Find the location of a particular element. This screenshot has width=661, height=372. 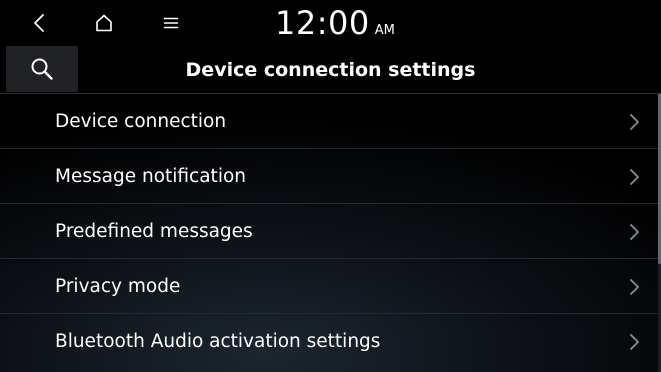

status-bar: 12:00 AM is located at coordinates (330, 23).